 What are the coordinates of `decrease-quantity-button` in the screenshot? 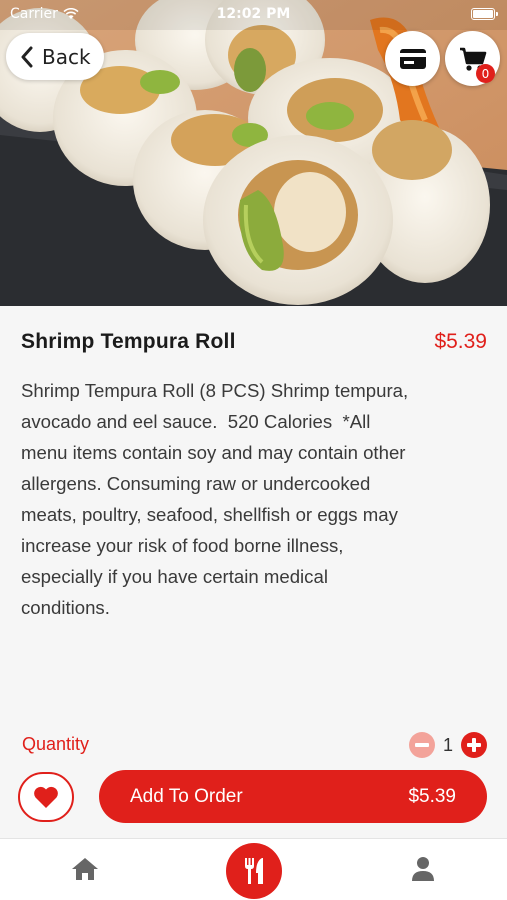 It's located at (422, 745).